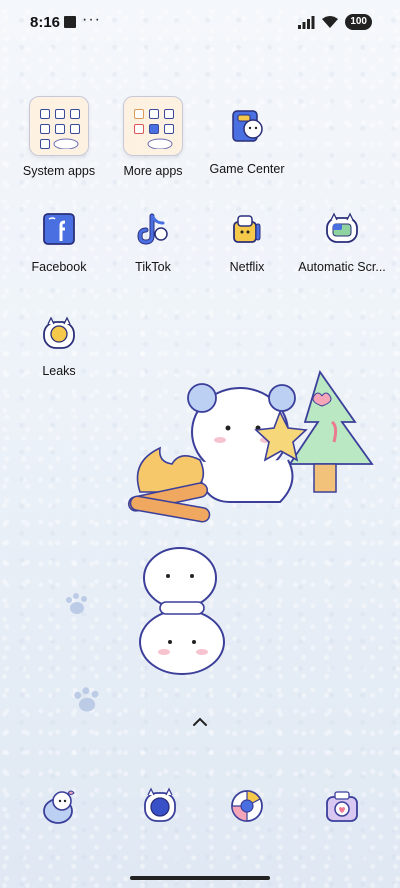 This screenshot has height=888, width=400. What do you see at coordinates (342, 227) in the screenshot?
I see `automatic-screen-icon` at bounding box center [342, 227].